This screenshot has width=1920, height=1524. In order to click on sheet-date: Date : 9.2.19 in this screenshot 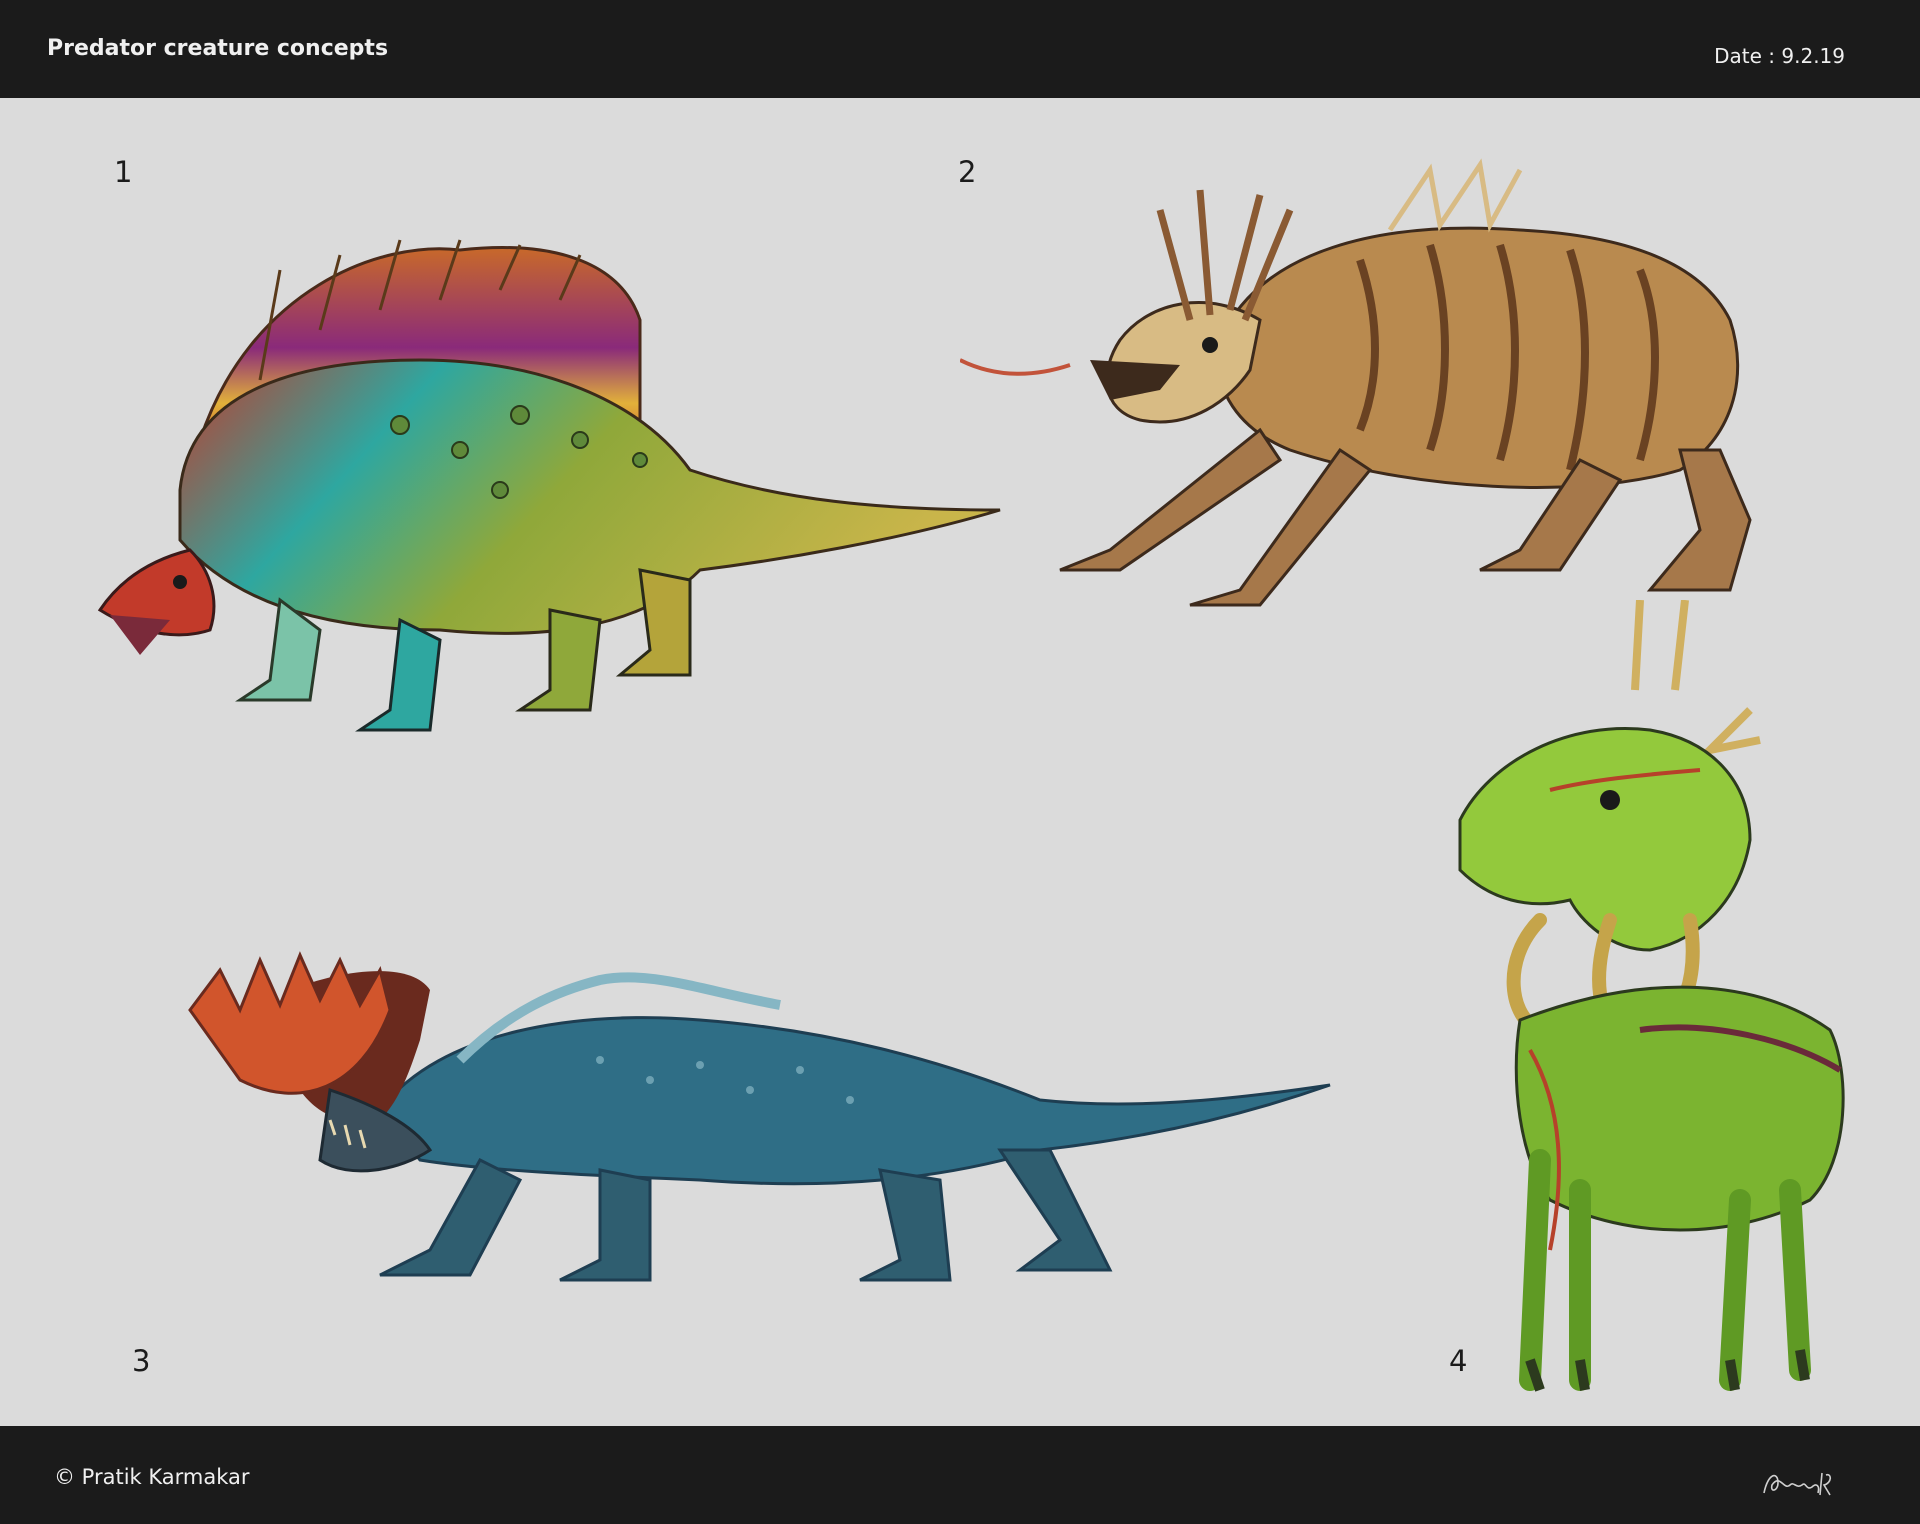, I will do `click(1779, 56)`.